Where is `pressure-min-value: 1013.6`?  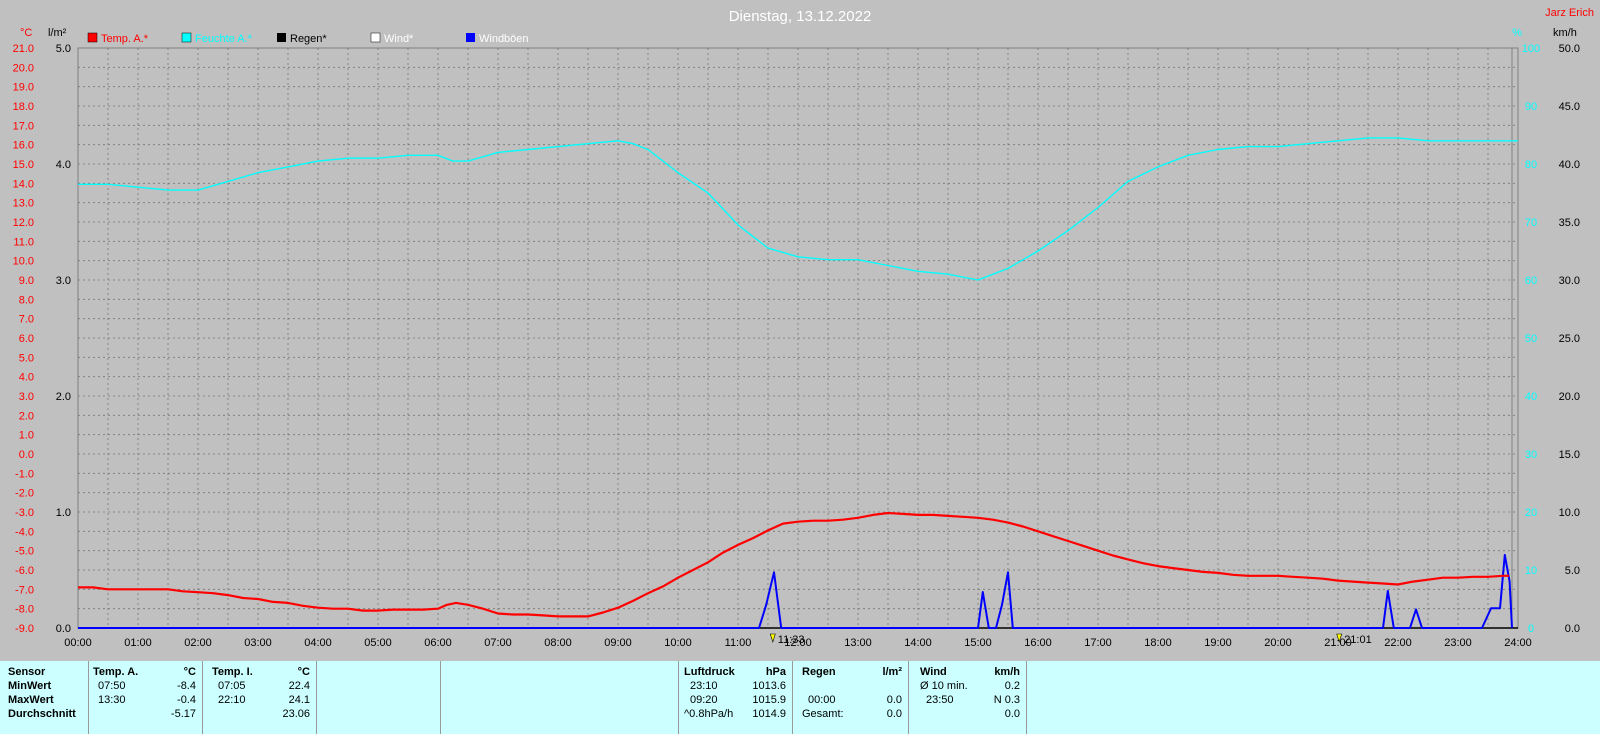 pressure-min-value: 1013.6 is located at coordinates (769, 686).